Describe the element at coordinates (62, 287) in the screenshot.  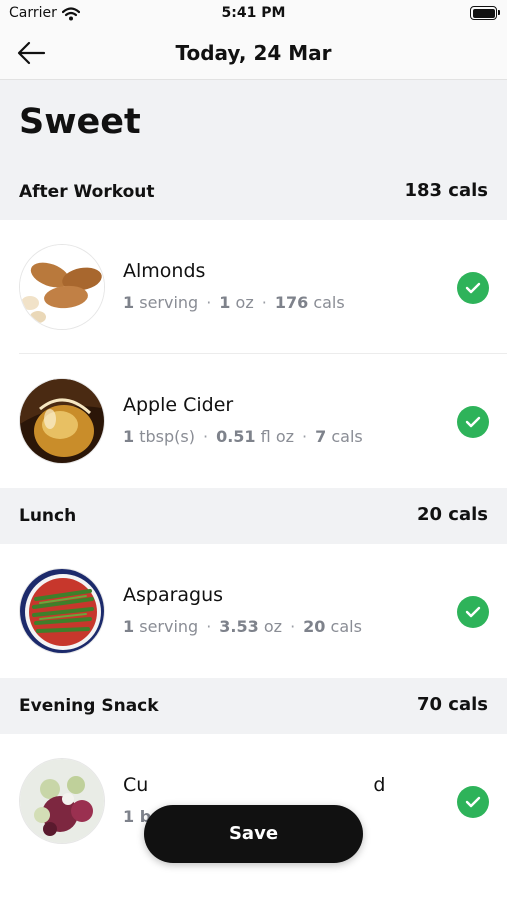
I see `almonds-image` at that location.